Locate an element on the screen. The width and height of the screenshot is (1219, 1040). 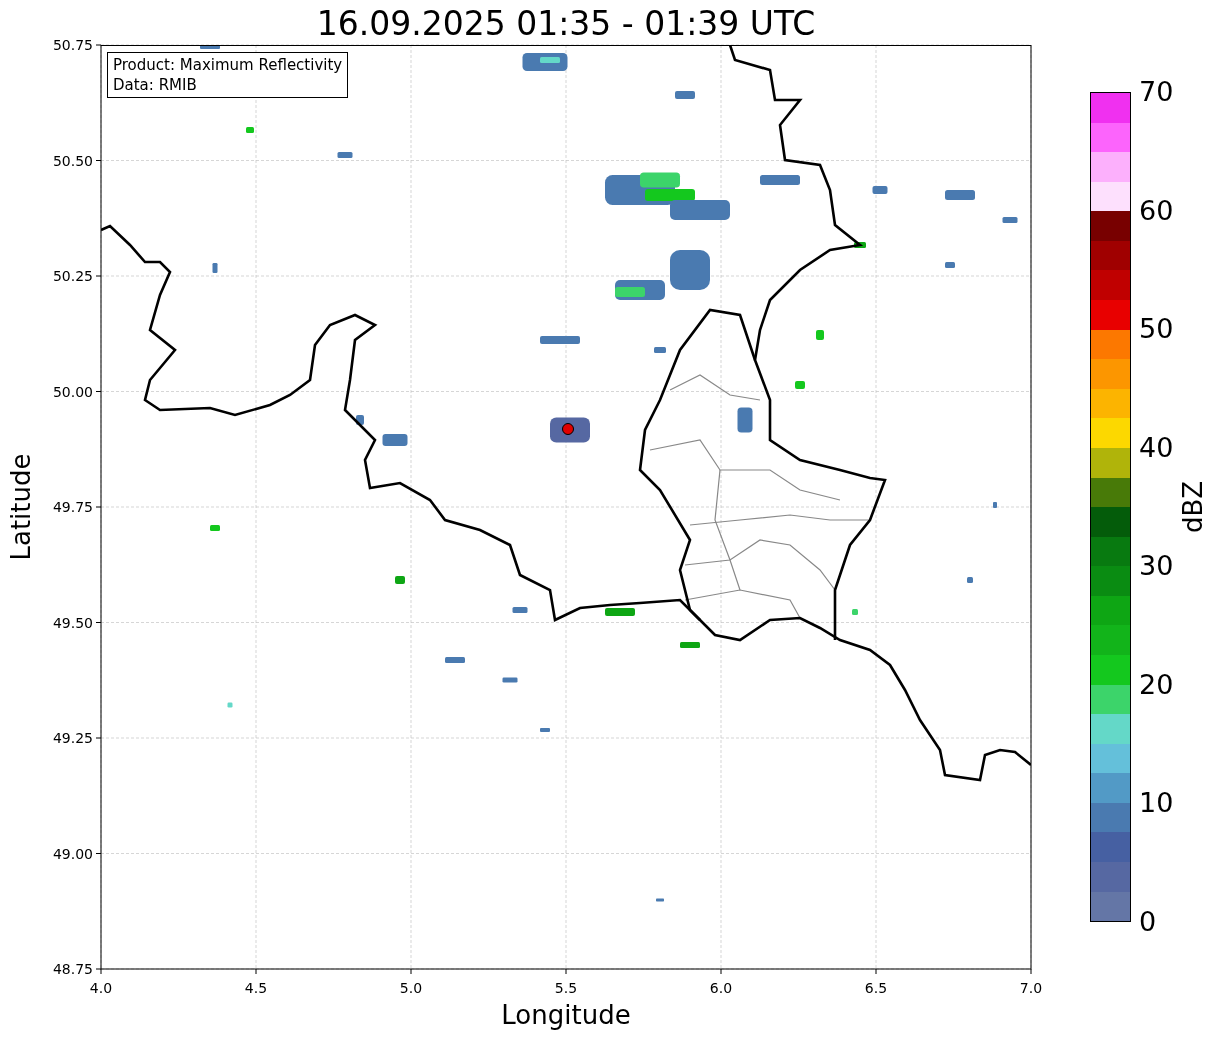
radar-site-marker is located at coordinates (568, 429).